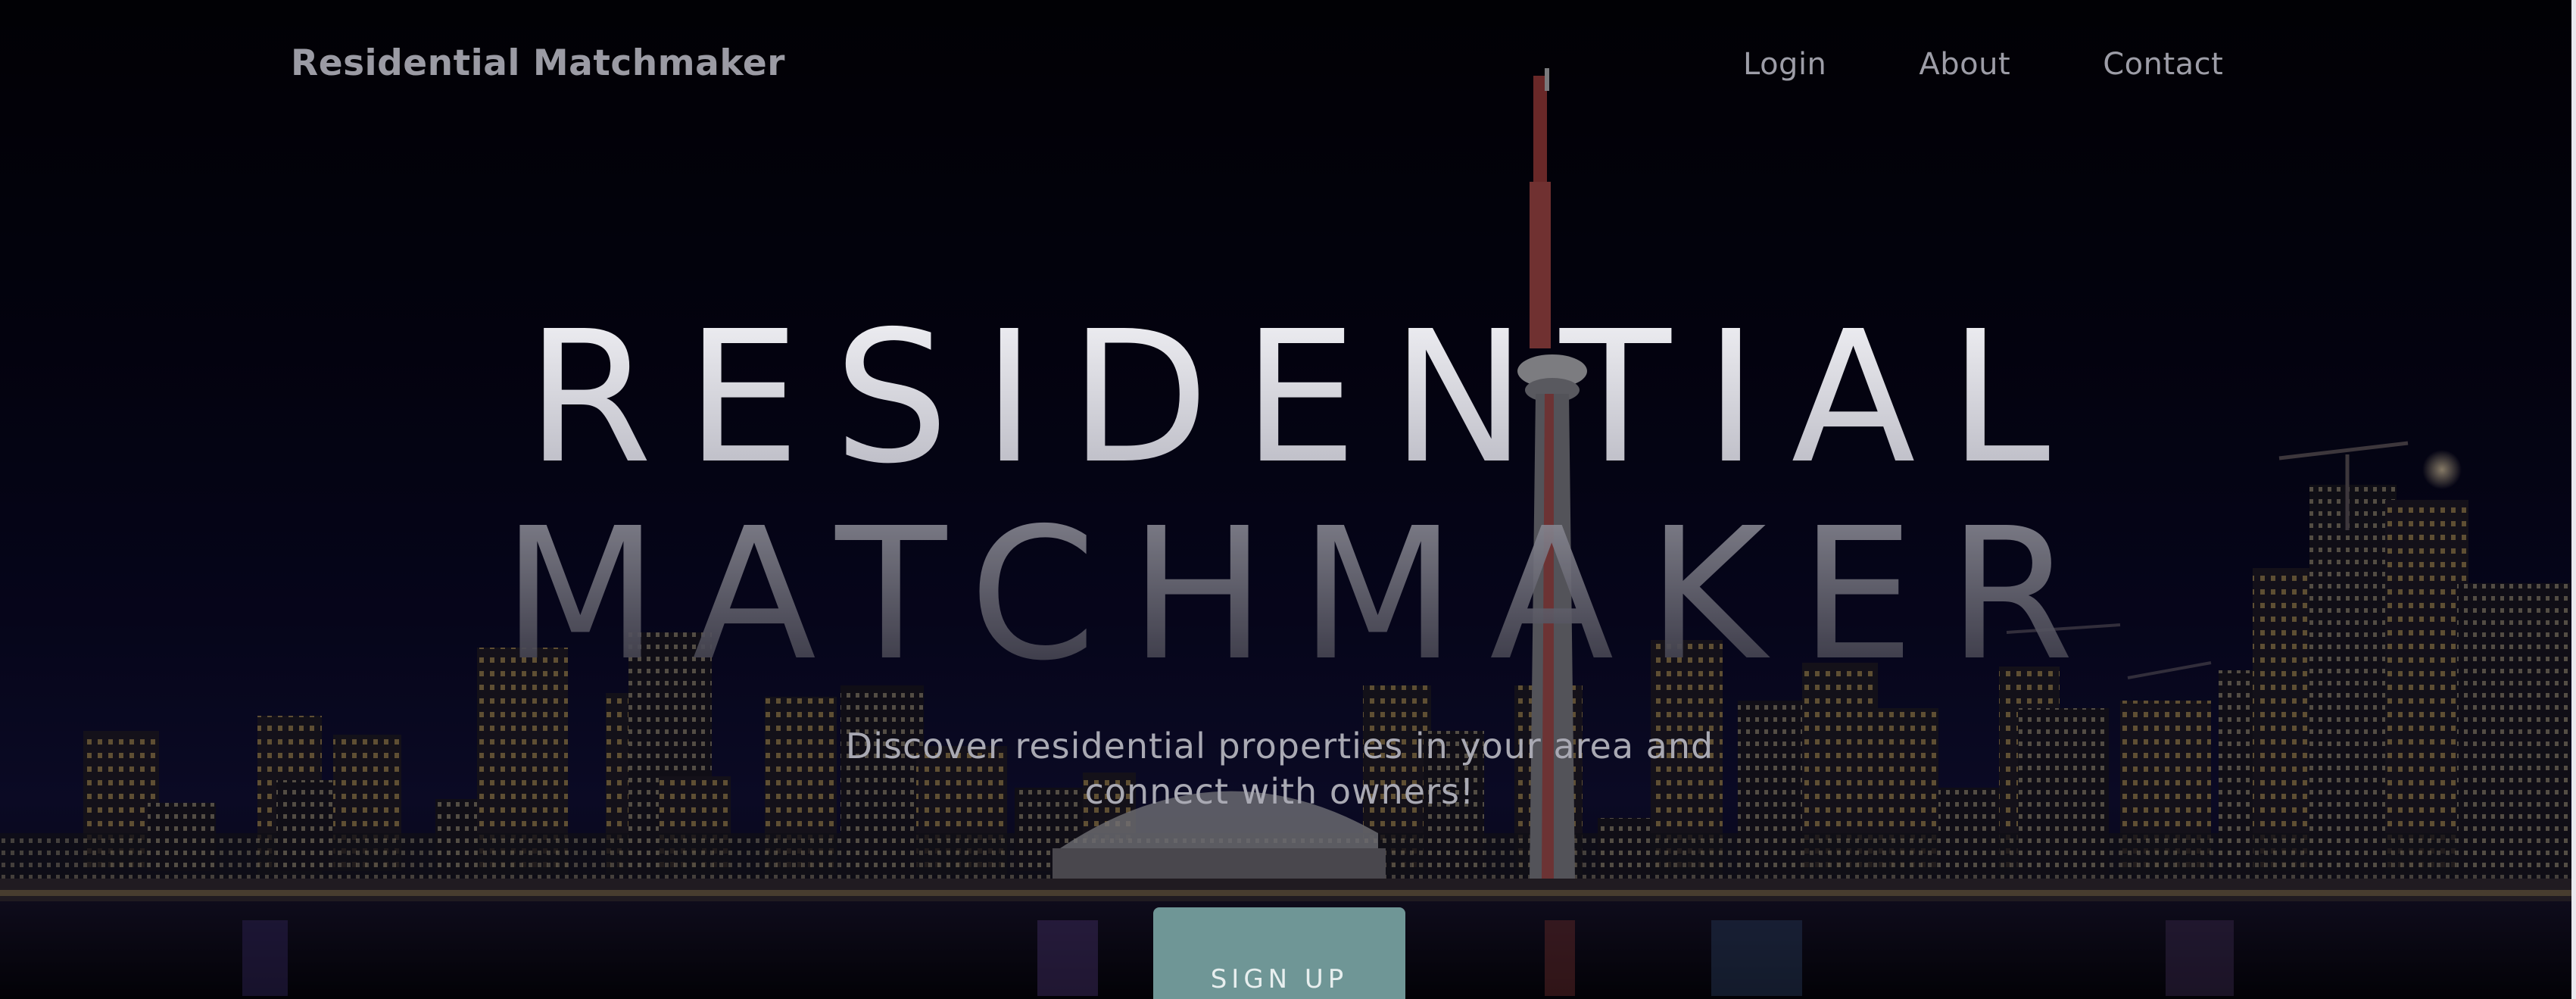 This screenshot has height=999, width=2576. What do you see at coordinates (1784, 65) in the screenshot?
I see `nav-link-login: Login` at bounding box center [1784, 65].